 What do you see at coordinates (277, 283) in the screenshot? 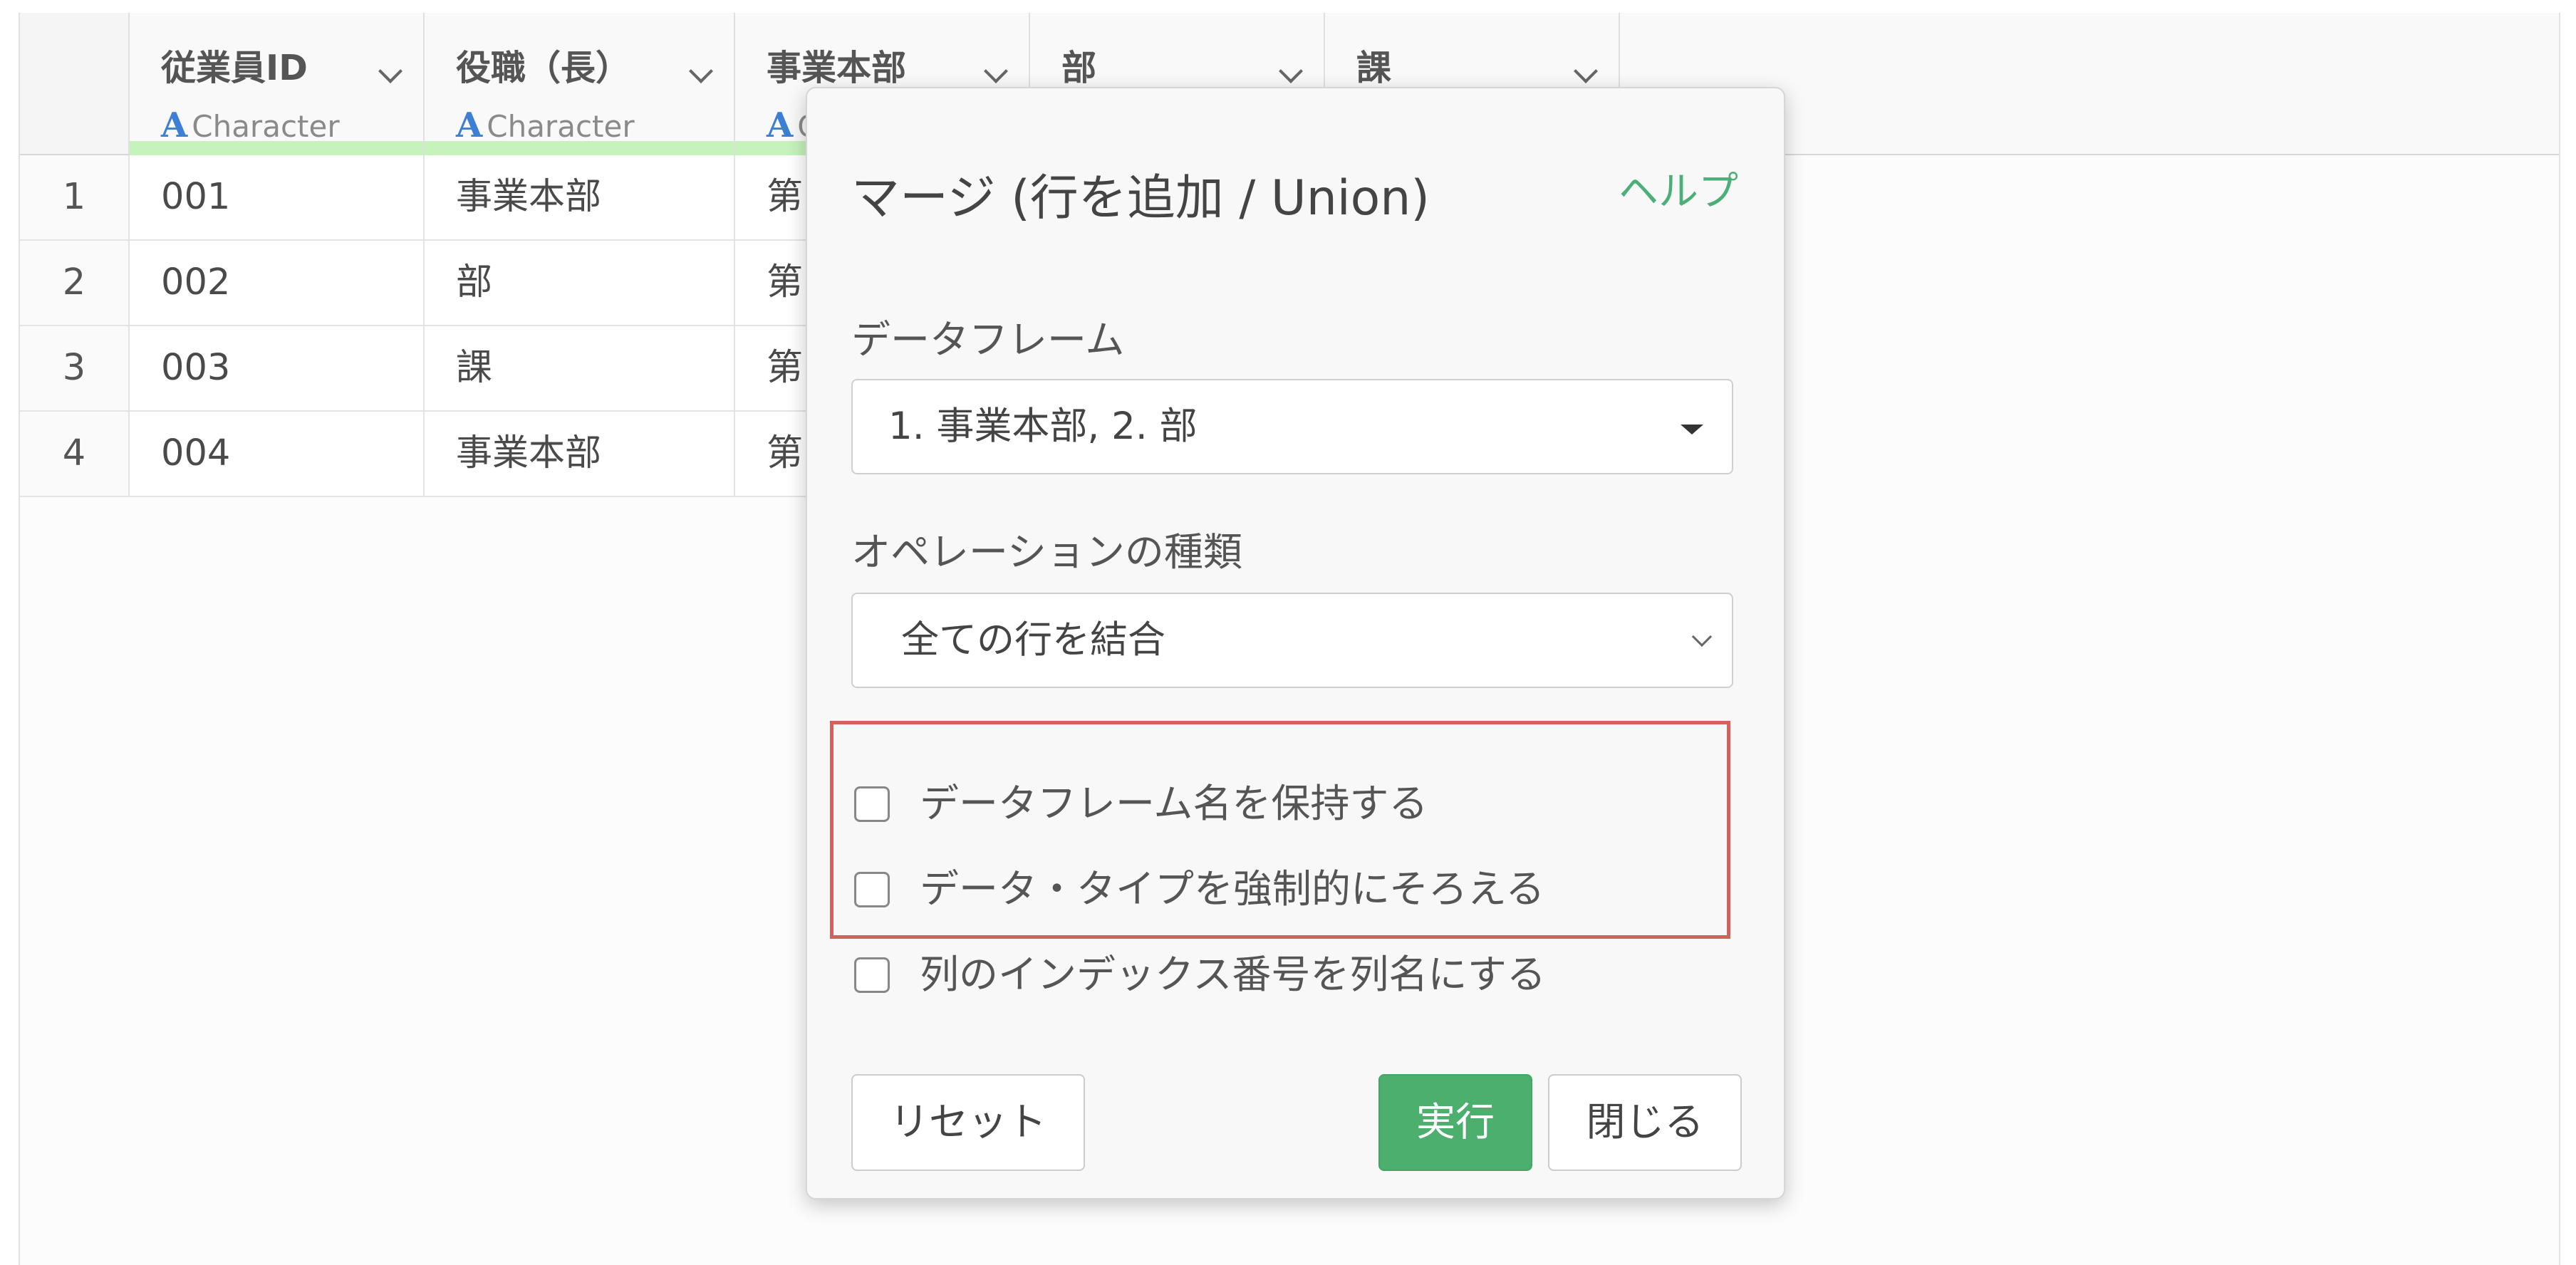
I see `table-cell: 002` at bounding box center [277, 283].